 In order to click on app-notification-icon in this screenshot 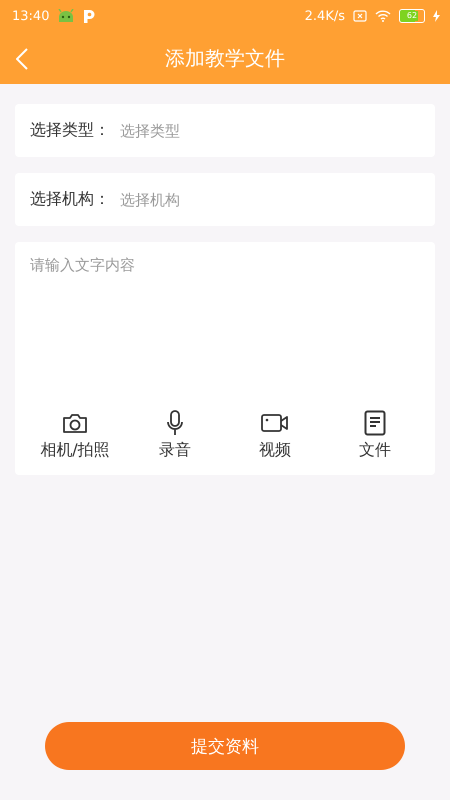, I will do `click(89, 16)`.